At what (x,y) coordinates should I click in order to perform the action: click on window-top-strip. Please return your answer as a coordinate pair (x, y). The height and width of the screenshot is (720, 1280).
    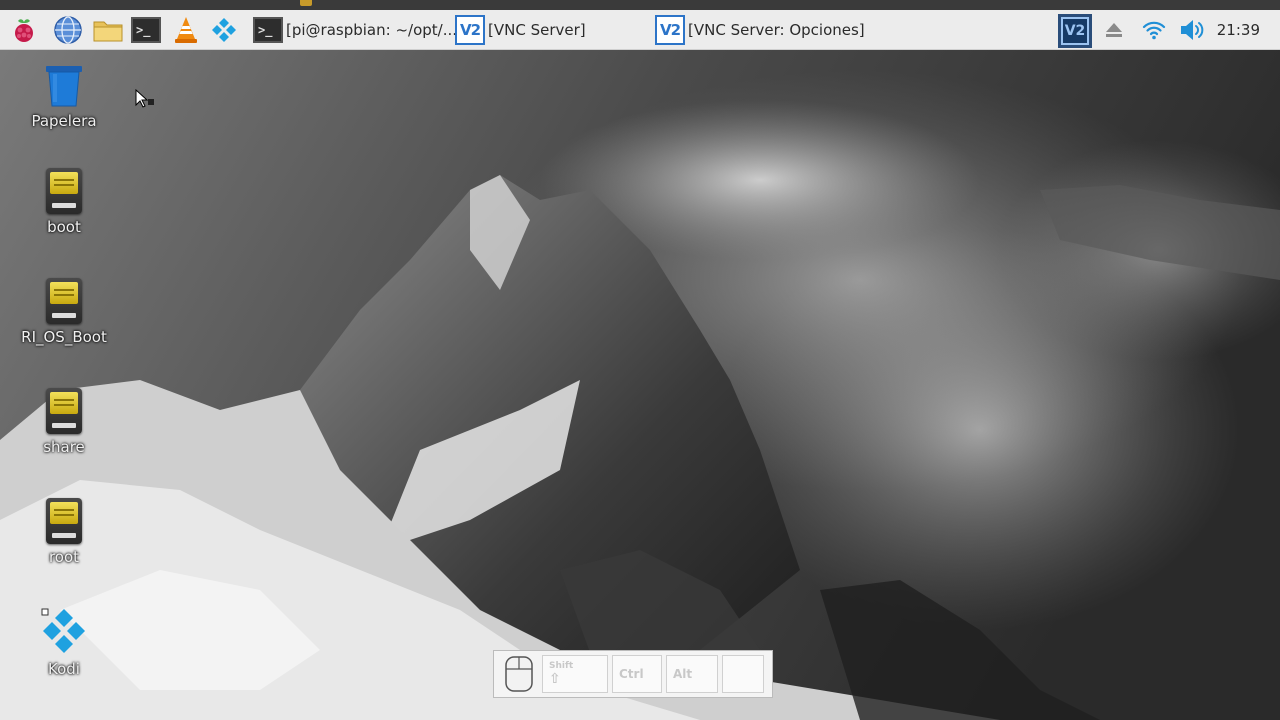
    Looking at the image, I should click on (640, 5).